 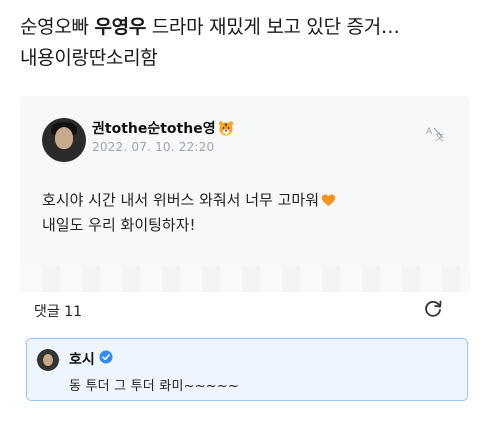 What do you see at coordinates (120, 27) in the screenshot?
I see `headline-bold: 우영우` at bounding box center [120, 27].